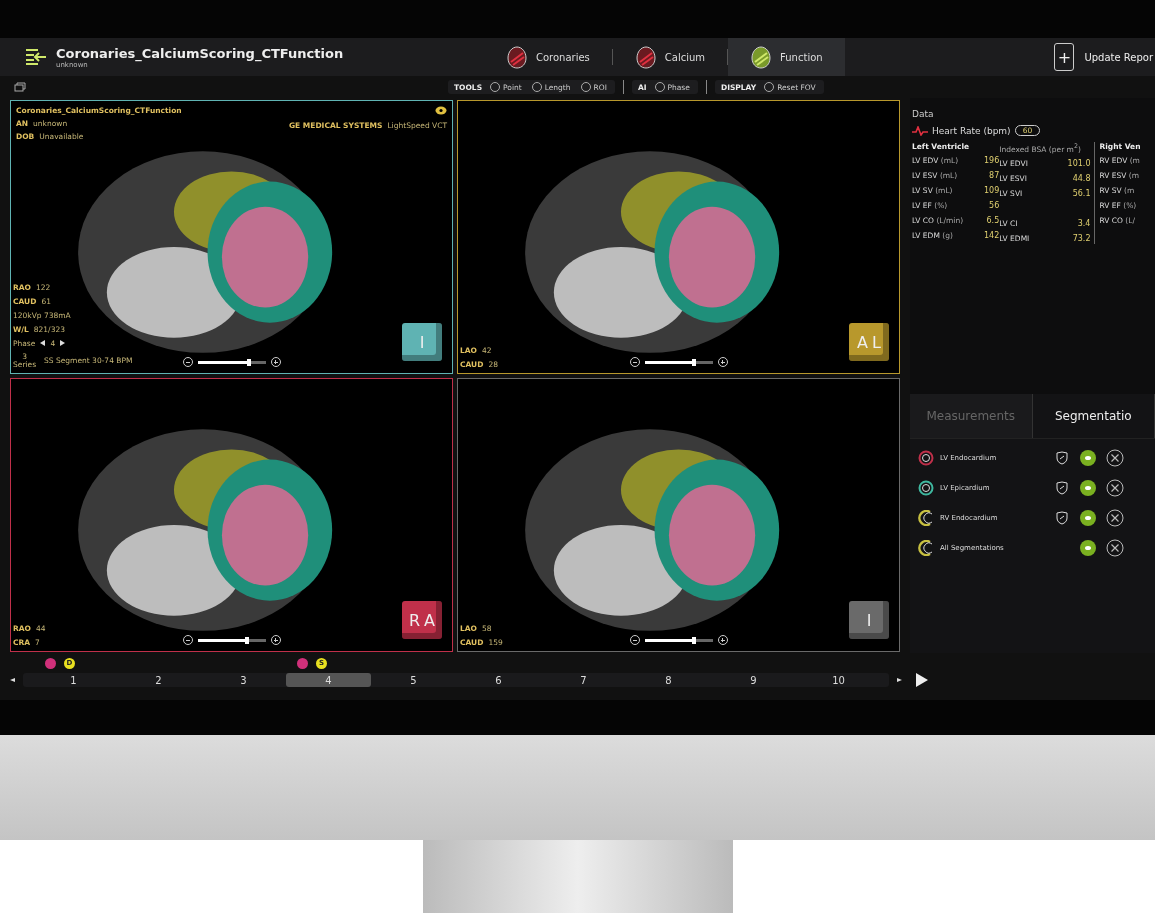 This screenshot has width=1155, height=913. I want to click on timeline-step-button: 9, so click(753, 680).